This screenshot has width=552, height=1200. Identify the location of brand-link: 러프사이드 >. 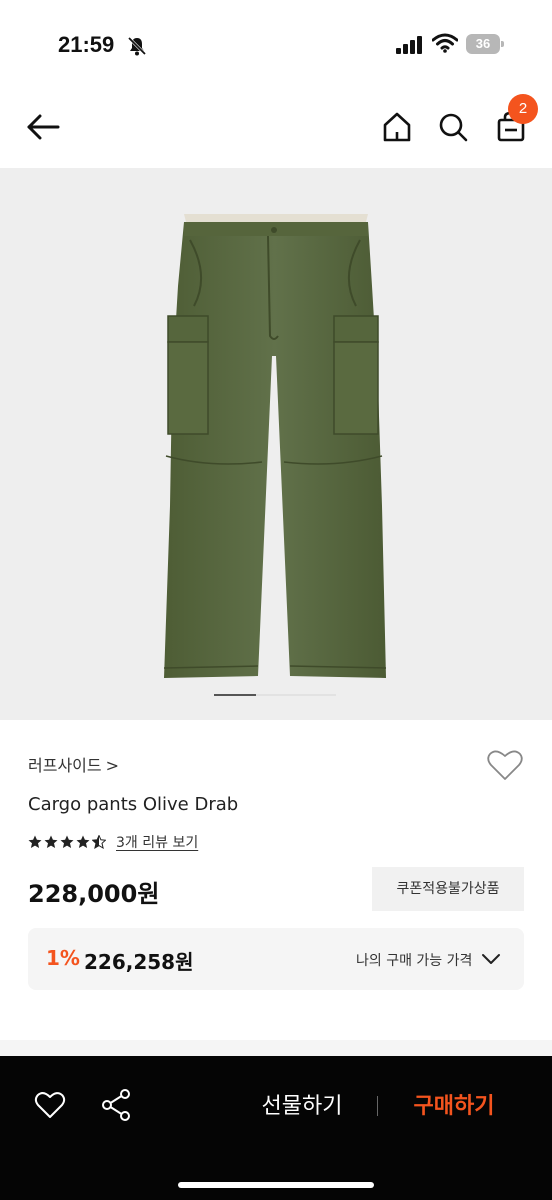
(73, 764).